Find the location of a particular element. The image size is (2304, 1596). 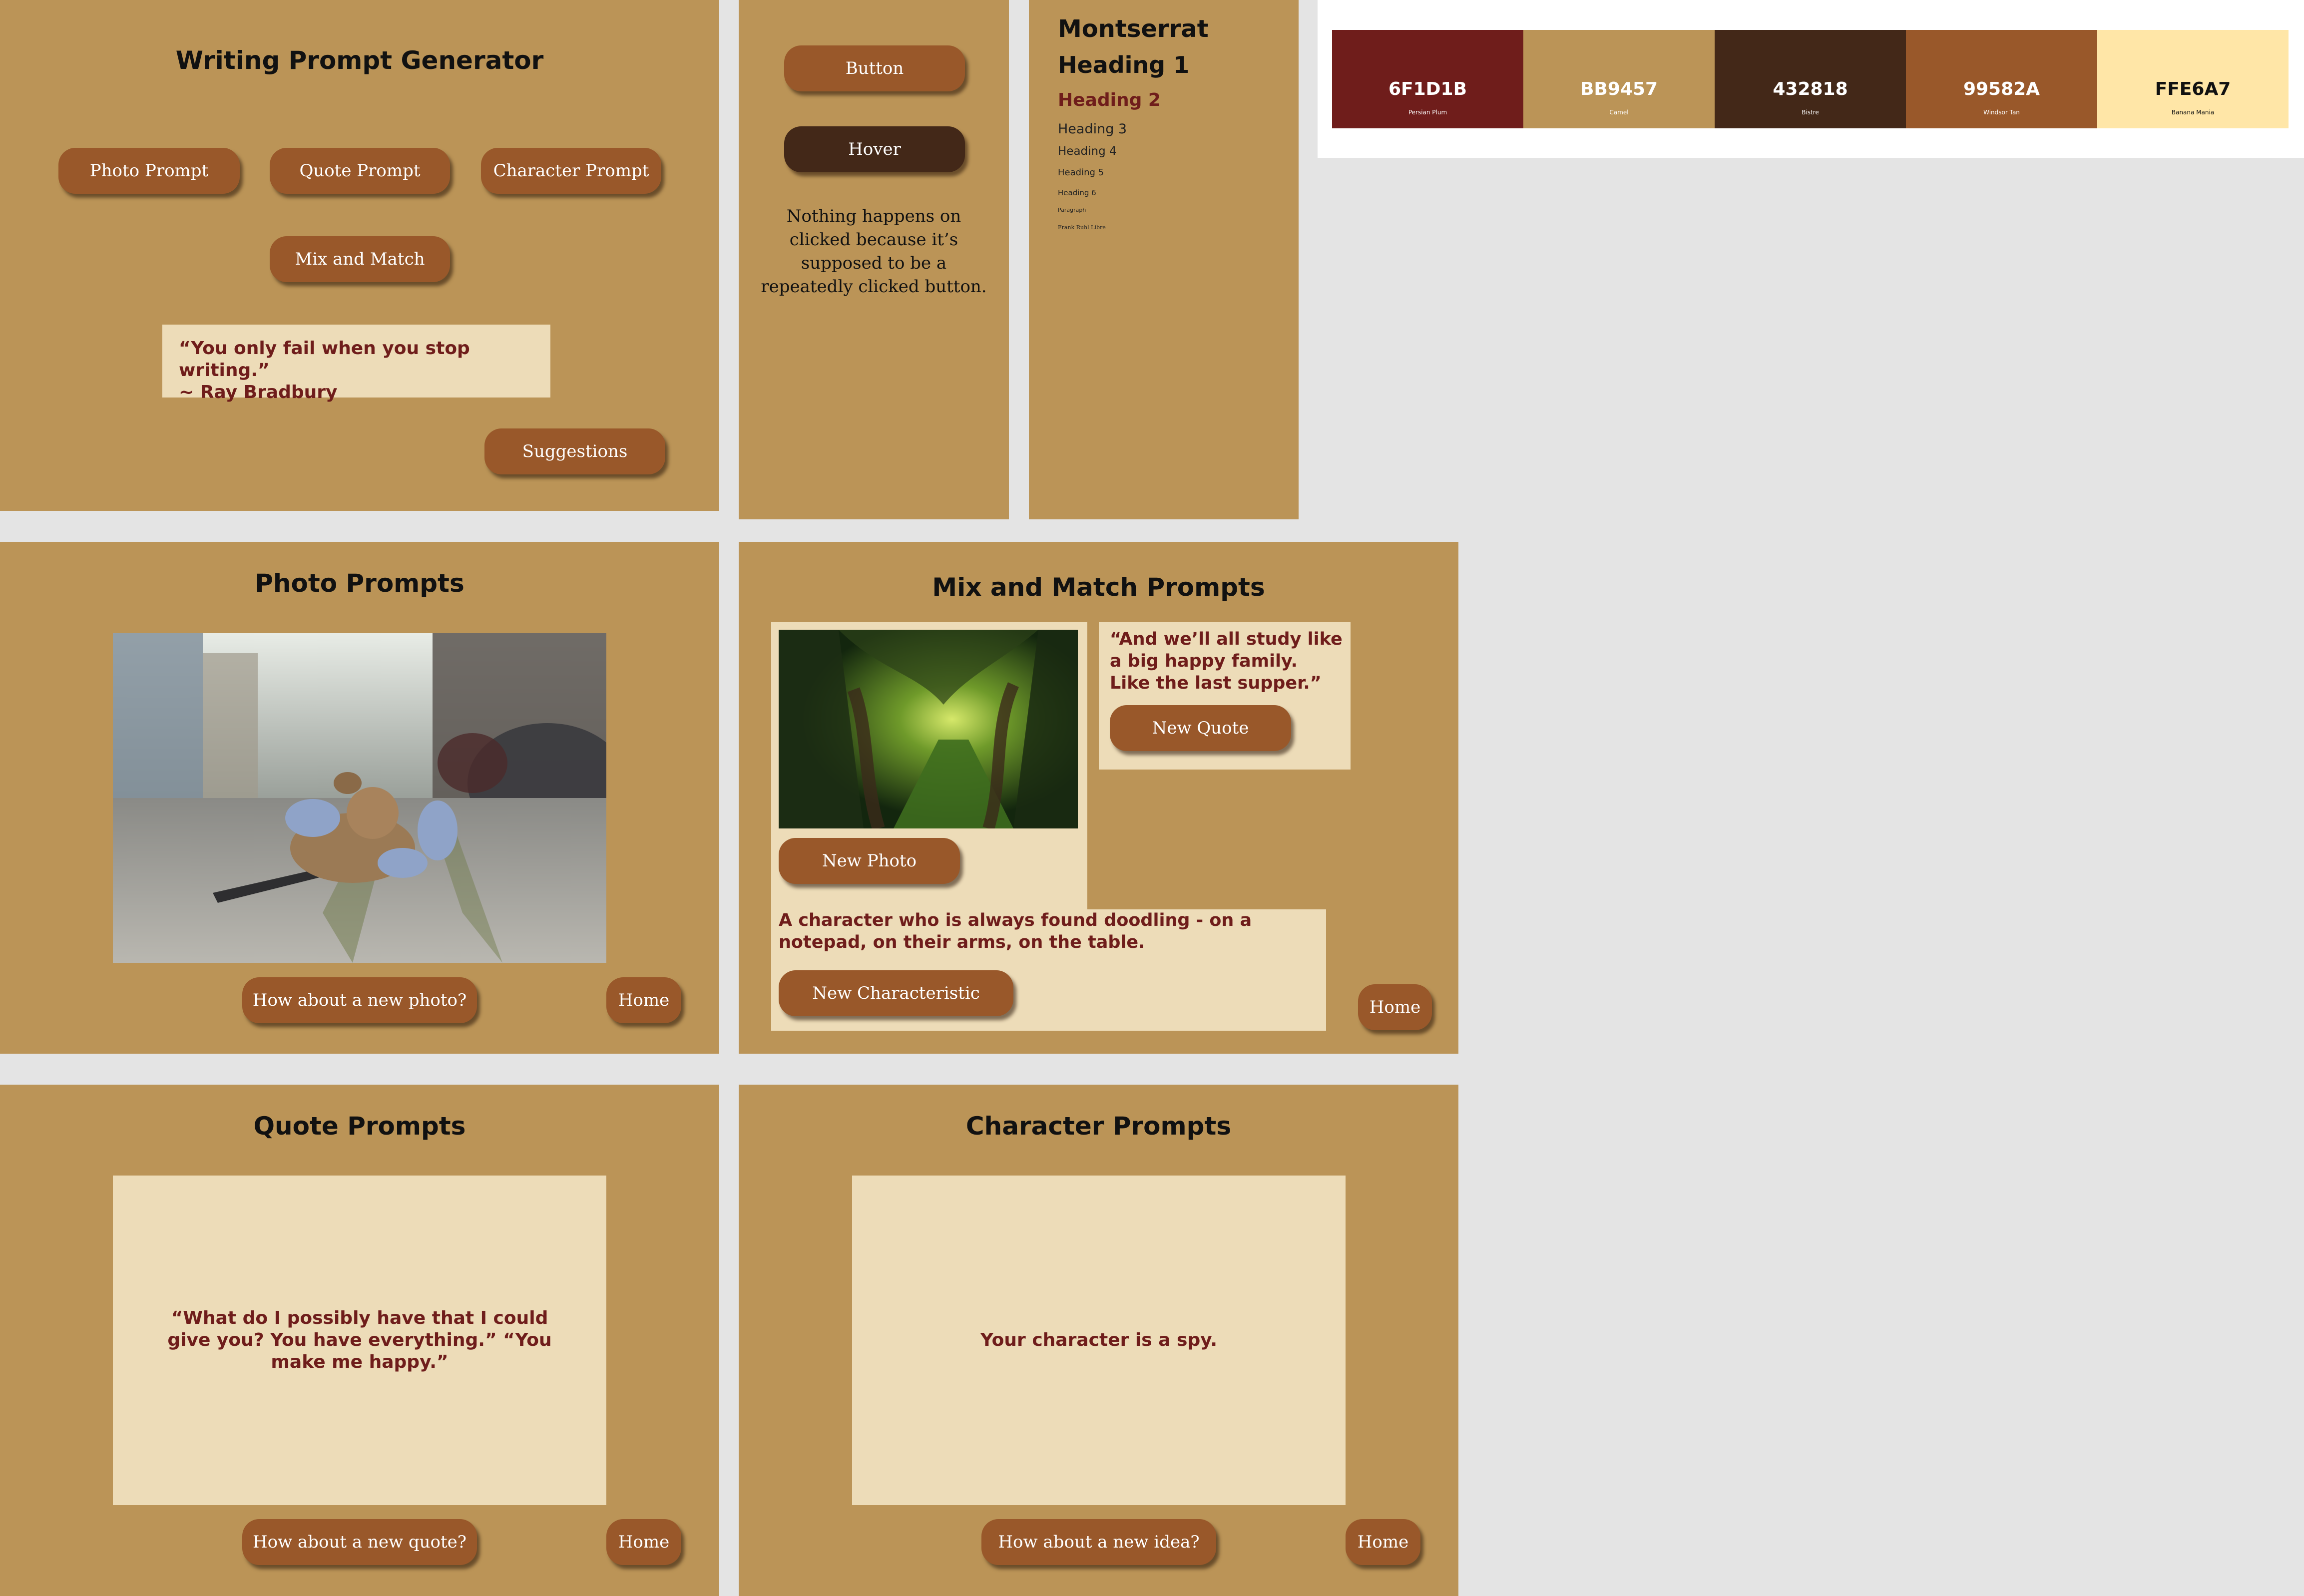

new-photo-button: How about a new photo? is located at coordinates (359, 1000).